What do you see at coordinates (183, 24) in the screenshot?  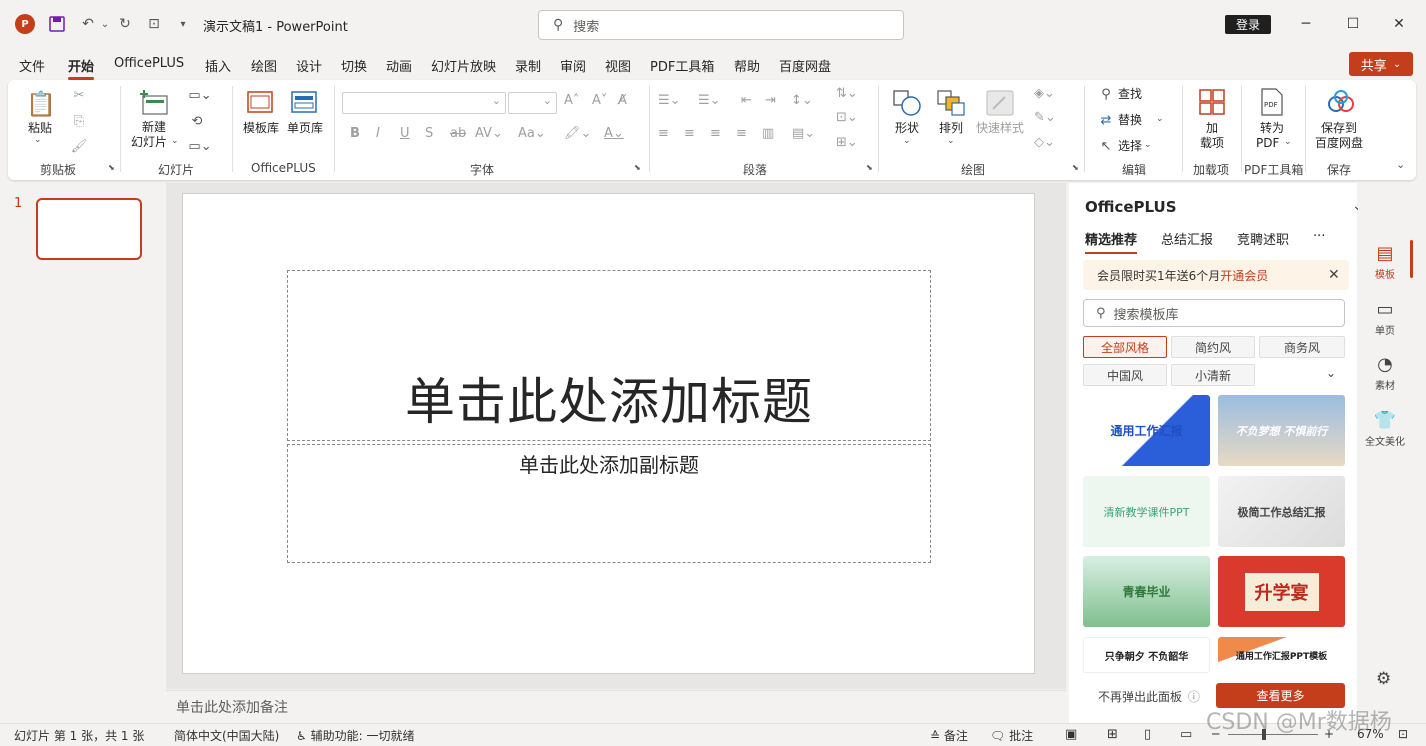 I see `customize-toolbar-icon: ▾` at bounding box center [183, 24].